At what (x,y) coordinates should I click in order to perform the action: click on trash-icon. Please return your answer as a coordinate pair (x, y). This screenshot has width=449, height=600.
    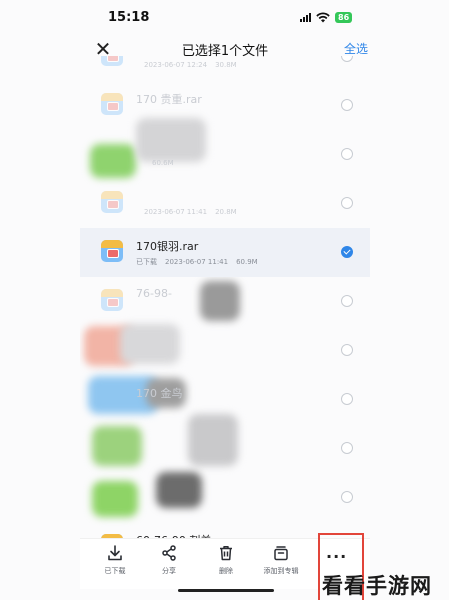
    Looking at the image, I should click on (226, 553).